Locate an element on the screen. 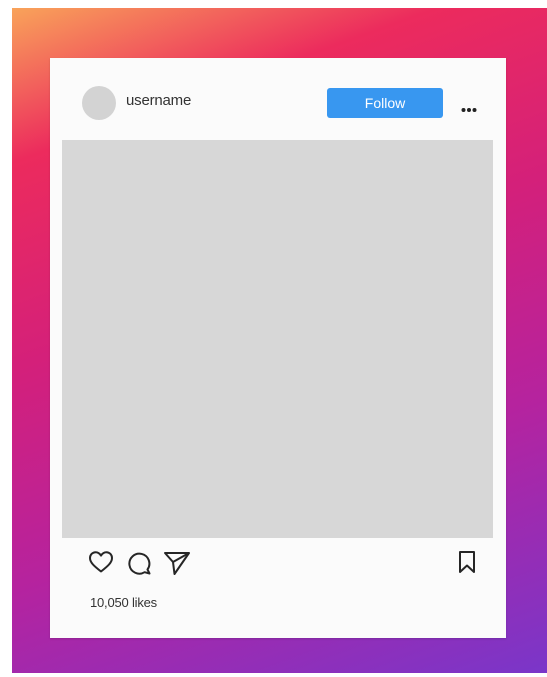  like-button is located at coordinates (101, 562).